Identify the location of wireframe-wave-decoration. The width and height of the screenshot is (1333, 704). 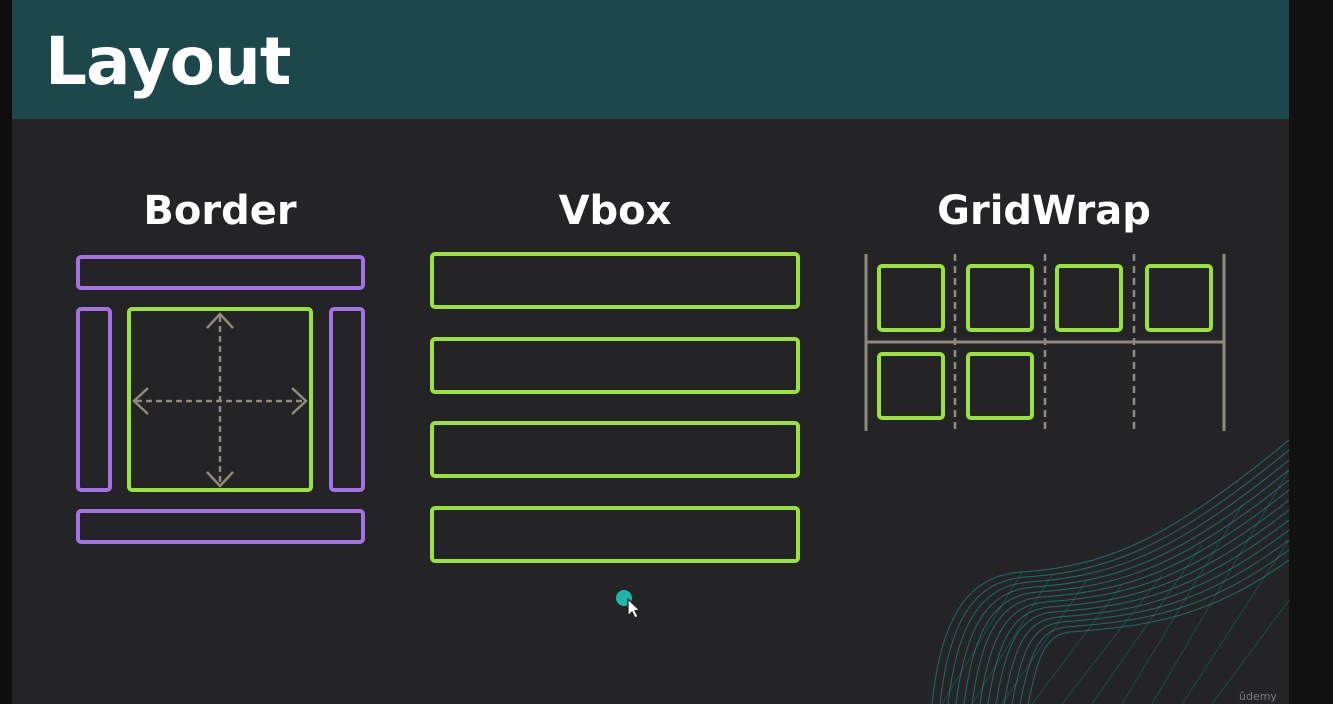
(1110, 571).